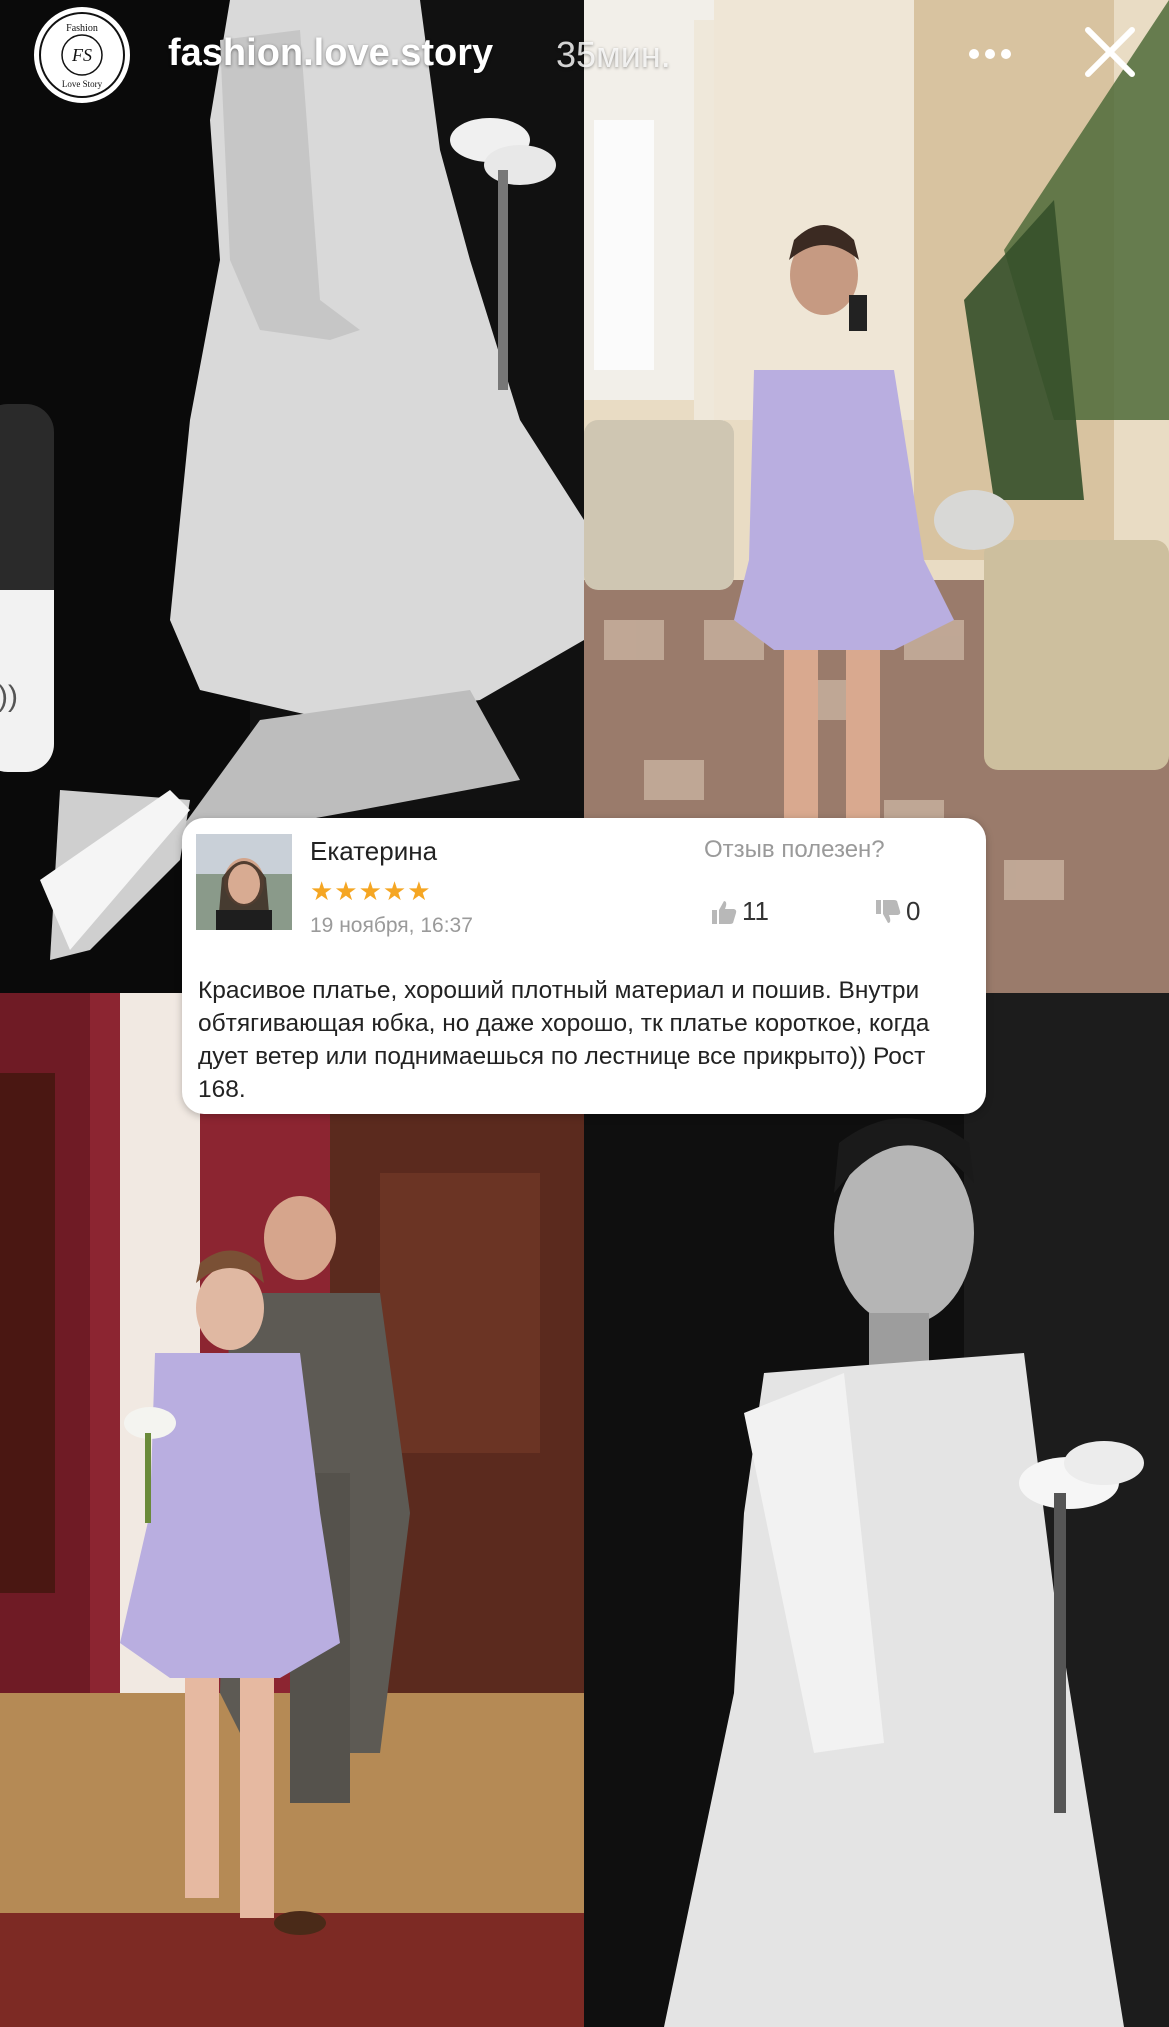  What do you see at coordinates (9, 696) in the screenshot?
I see `overlay-card-text-fragment: ))` at bounding box center [9, 696].